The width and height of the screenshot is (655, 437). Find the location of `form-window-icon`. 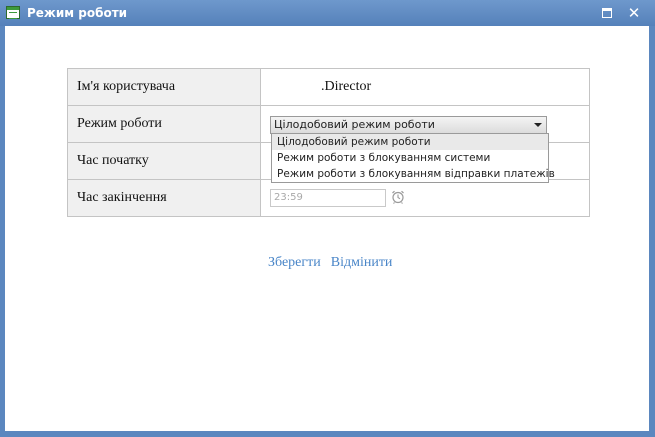

form-window-icon is located at coordinates (13, 12).